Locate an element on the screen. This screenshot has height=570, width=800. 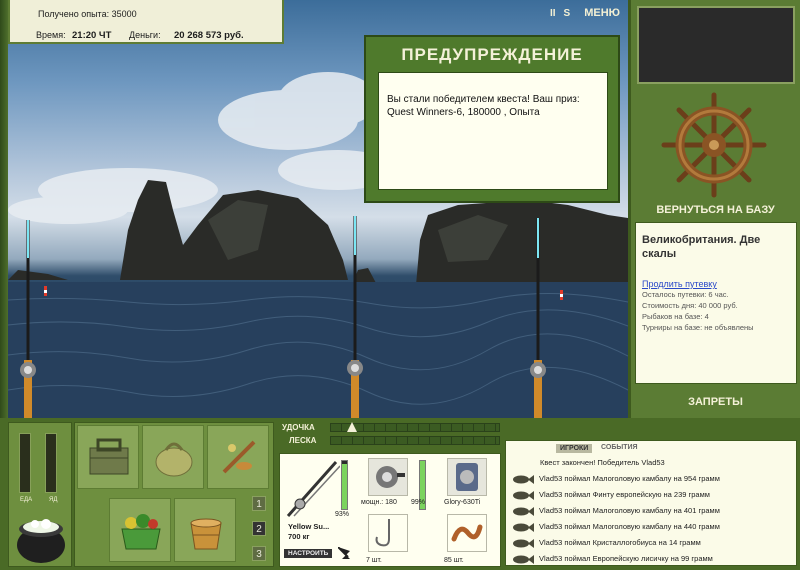
line-tension-gauge is located at coordinates (415, 440).